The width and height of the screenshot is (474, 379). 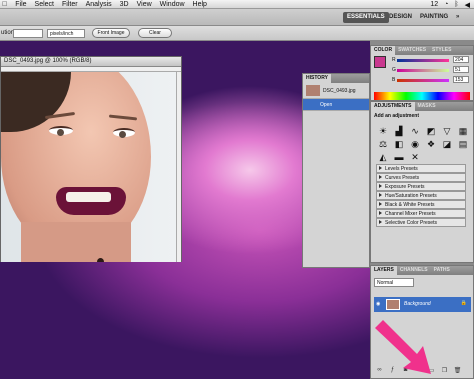 What do you see at coordinates (421, 168) in the screenshot?
I see `preset-levels: Levels Presets` at bounding box center [421, 168].